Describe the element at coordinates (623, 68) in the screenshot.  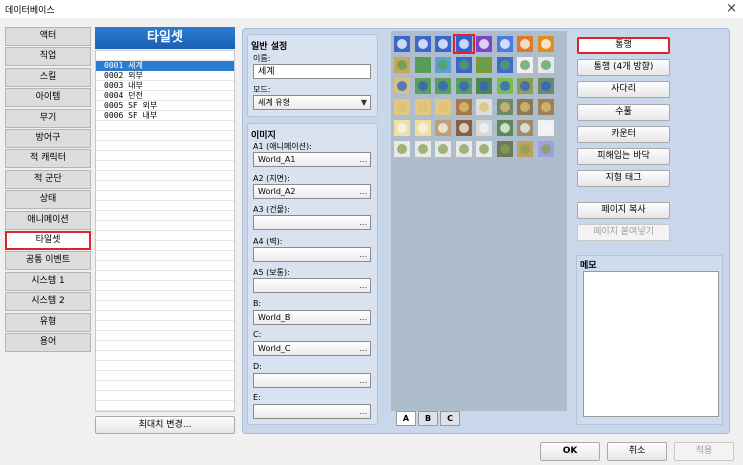
I see `flag-button: 통행 (4개 방향)` at that location.